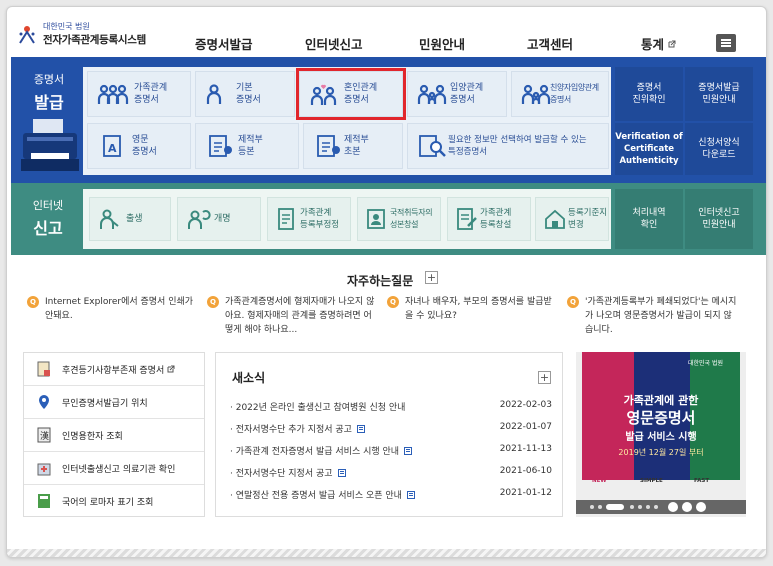 Image resolution: width=773 pixels, height=566 pixels. I want to click on news-item: · 연말정산 전용 증명서 발급 서비스 오픈 안내 2021-01-12, so click(391, 495).